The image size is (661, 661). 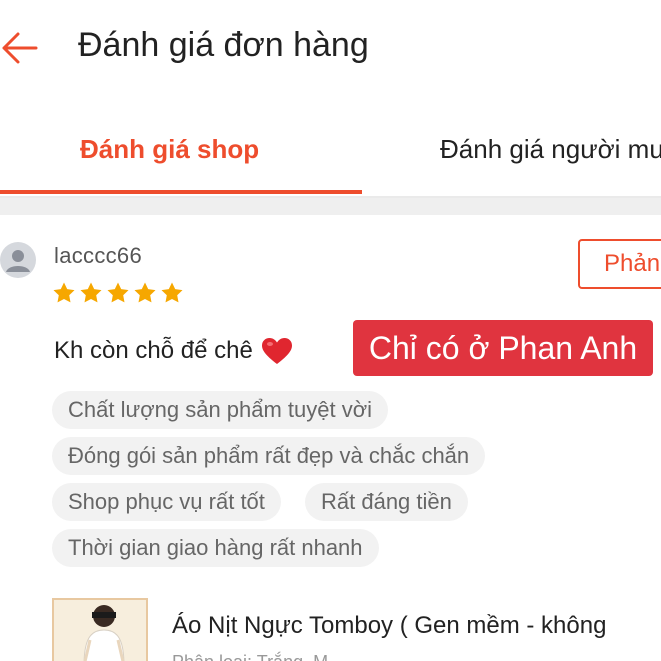 What do you see at coordinates (220, 410) in the screenshot?
I see `review-tag: Chất lượng sản phẩm tuyệt vời` at bounding box center [220, 410].